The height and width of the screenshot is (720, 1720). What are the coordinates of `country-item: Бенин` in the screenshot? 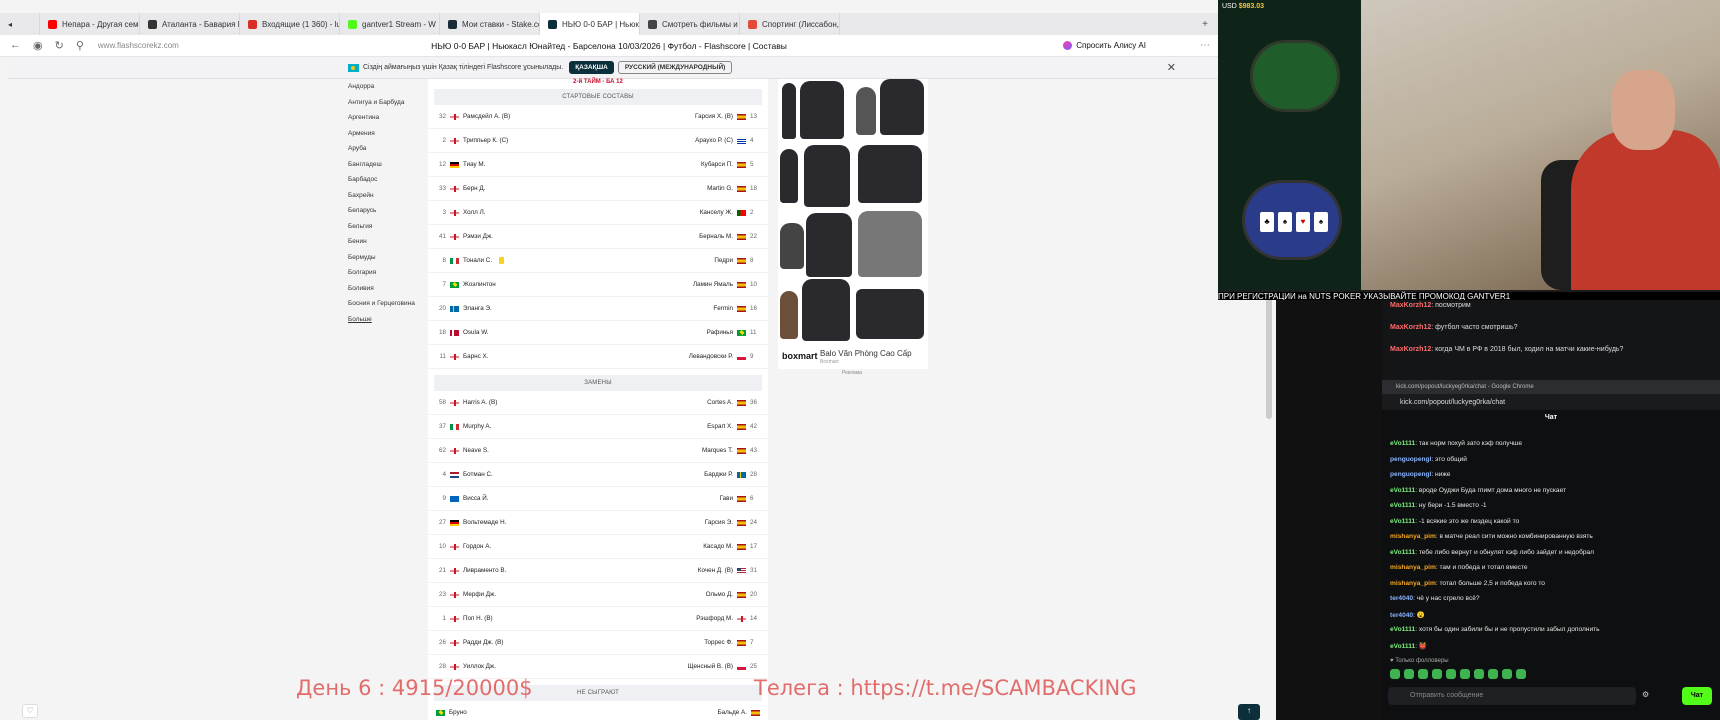 It's located at (388, 242).